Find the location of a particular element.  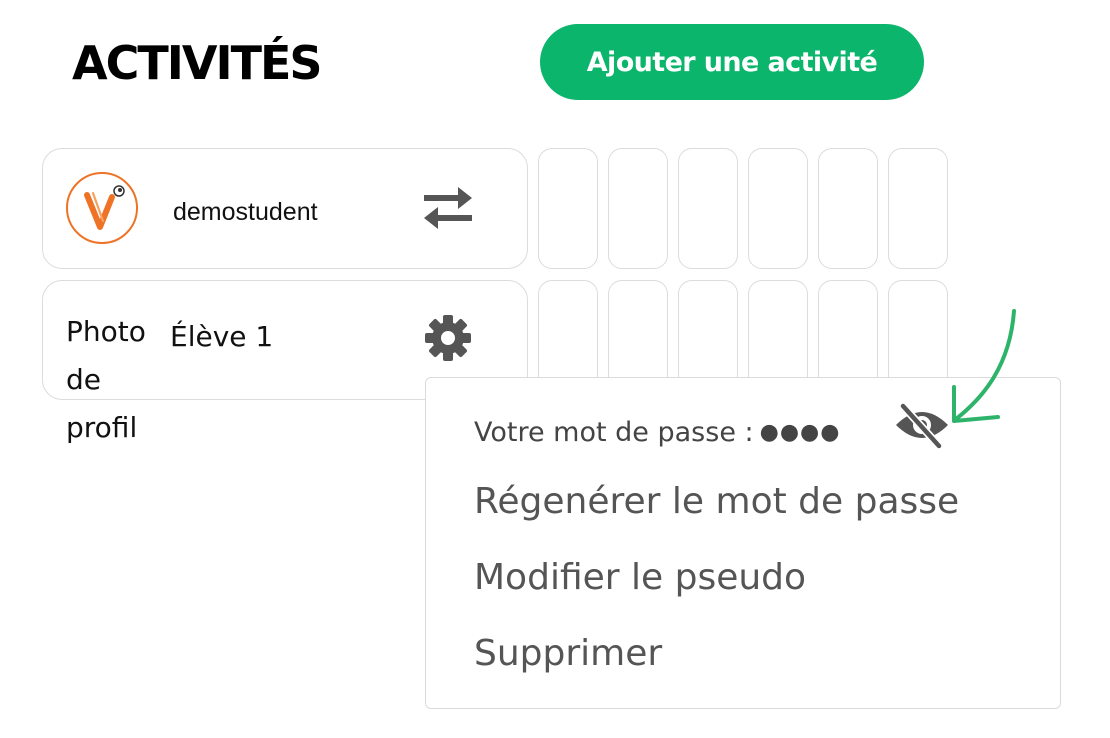

password-masked-value: ●●●● is located at coordinates (800, 432).